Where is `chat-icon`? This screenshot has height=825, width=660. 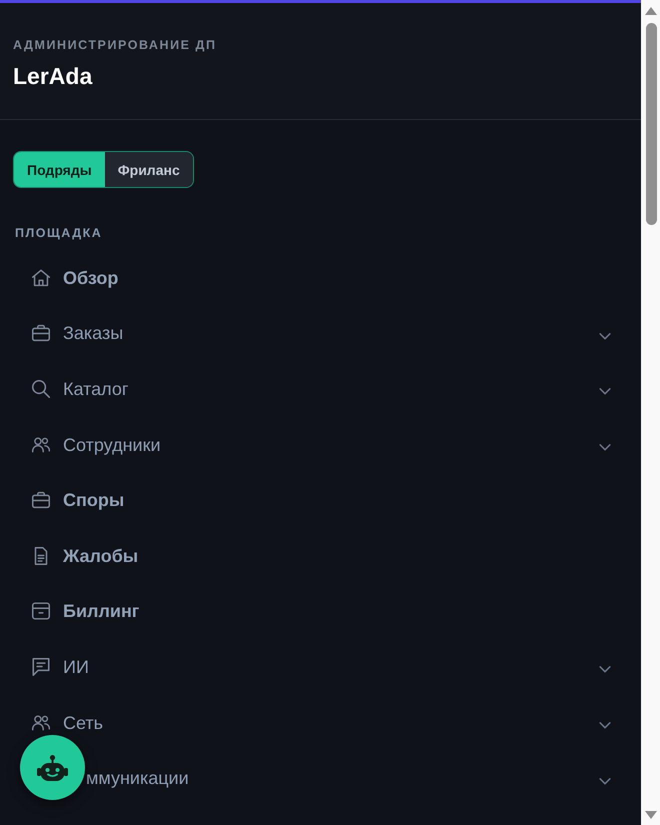
chat-icon is located at coordinates (41, 667).